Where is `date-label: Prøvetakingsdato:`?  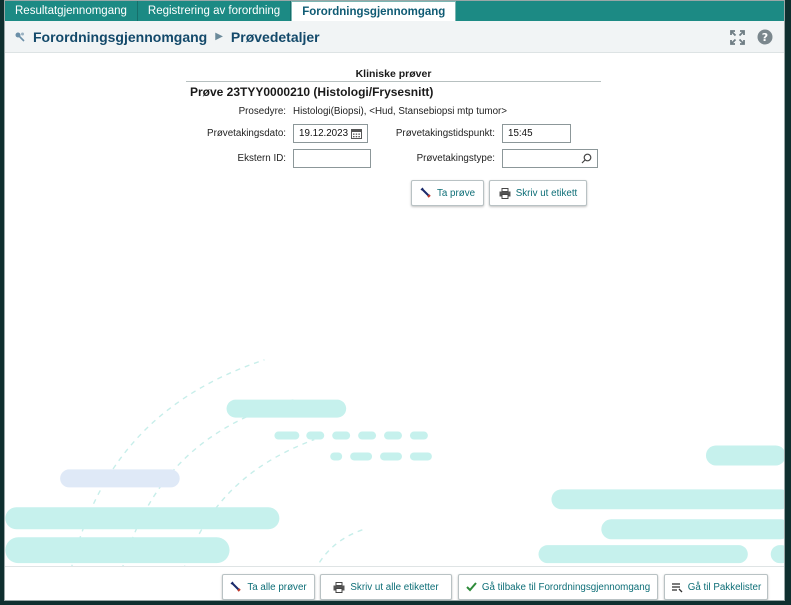
date-label: Prøvetakingsdato: is located at coordinates (246, 133).